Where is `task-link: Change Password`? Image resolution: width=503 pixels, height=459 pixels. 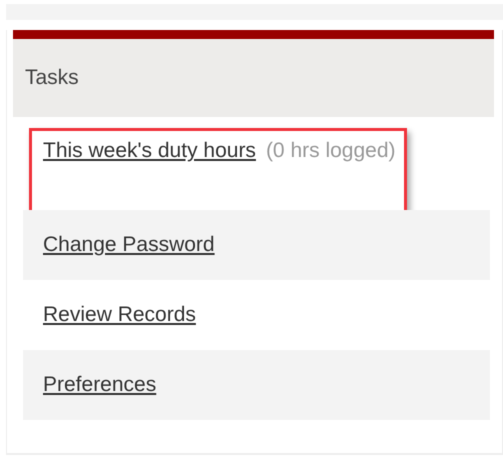
task-link: Change Password is located at coordinates (129, 244).